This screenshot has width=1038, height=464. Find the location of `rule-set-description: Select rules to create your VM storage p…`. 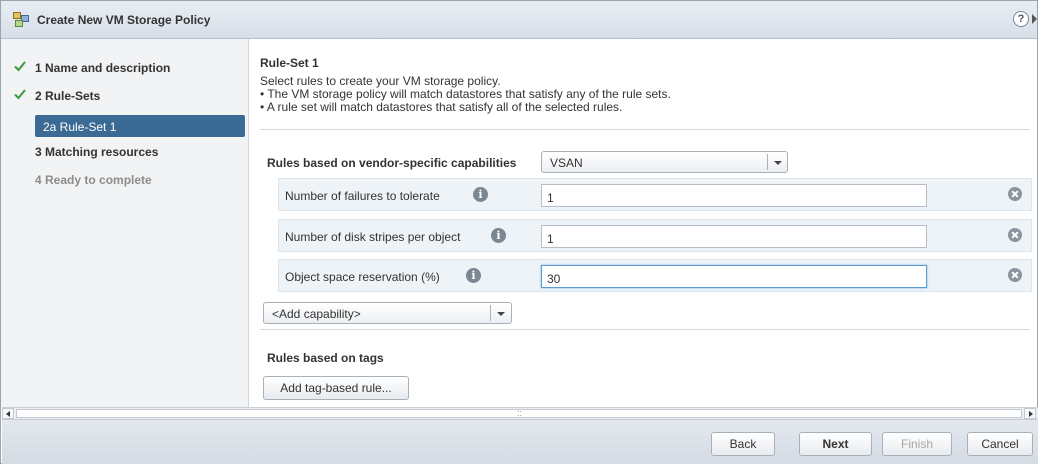

rule-set-description: Select rules to create your VM storage p… is located at coordinates (380, 81).